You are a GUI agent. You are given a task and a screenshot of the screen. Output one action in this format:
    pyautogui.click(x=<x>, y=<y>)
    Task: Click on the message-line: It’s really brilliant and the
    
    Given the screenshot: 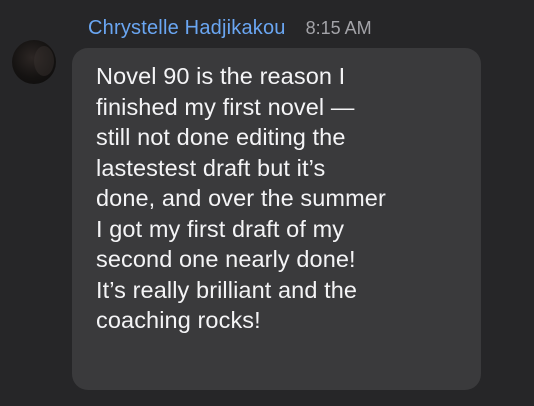 What is the action you would take?
    pyautogui.click(x=227, y=289)
    